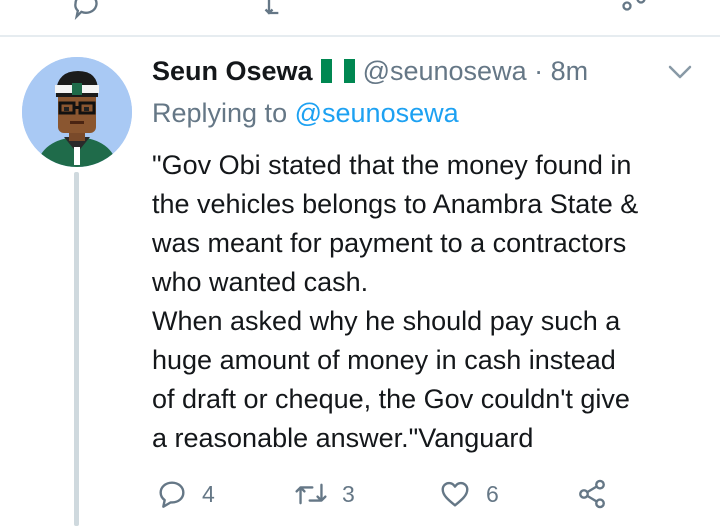  I want to click on replying-prefix: Replying to, so click(220, 113).